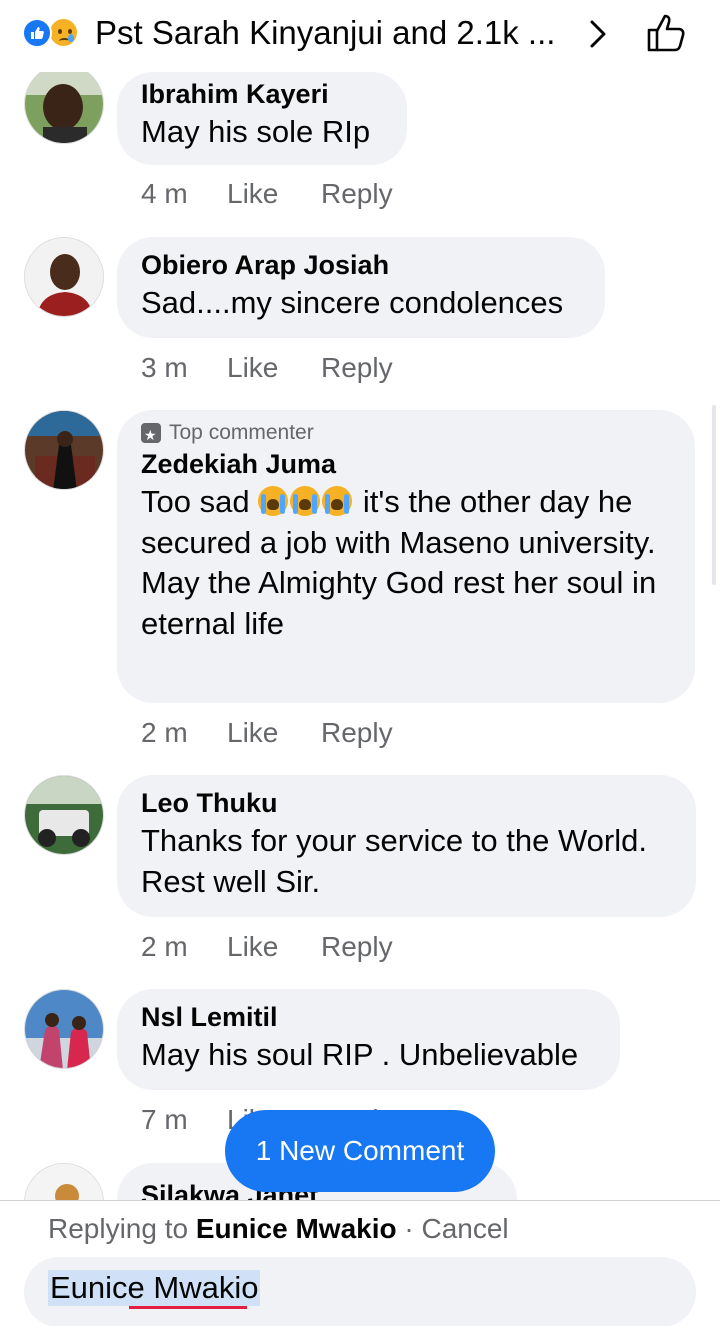  I want to click on comment-text: May his soul RIP . Unbelievable, so click(360, 1054).